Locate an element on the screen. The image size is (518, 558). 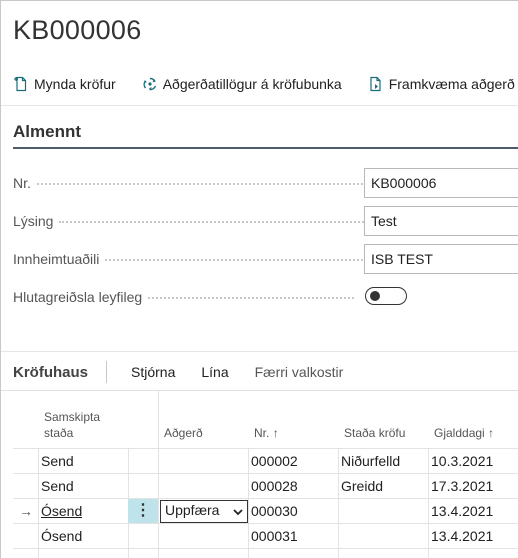
general-section-rule is located at coordinates (265, 148).